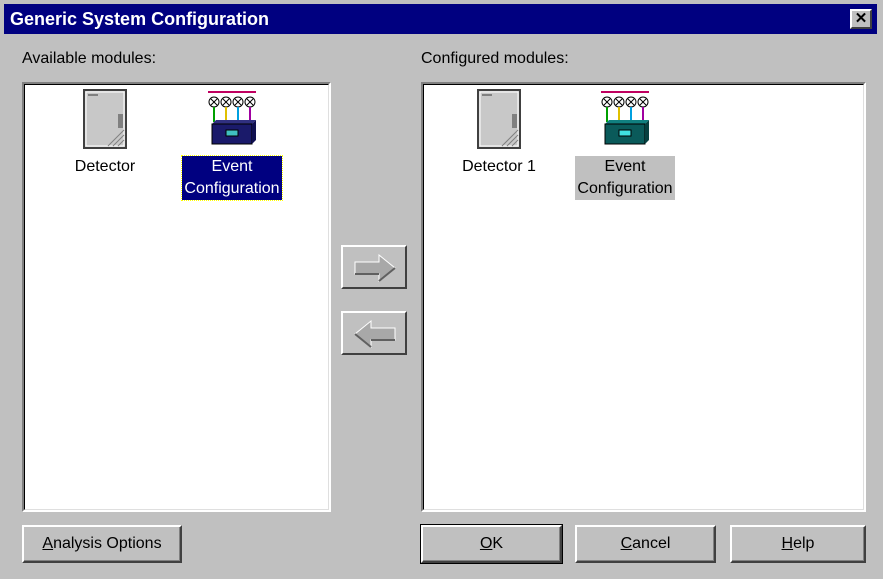  I want to click on arrow-left-icon, so click(375, 334).